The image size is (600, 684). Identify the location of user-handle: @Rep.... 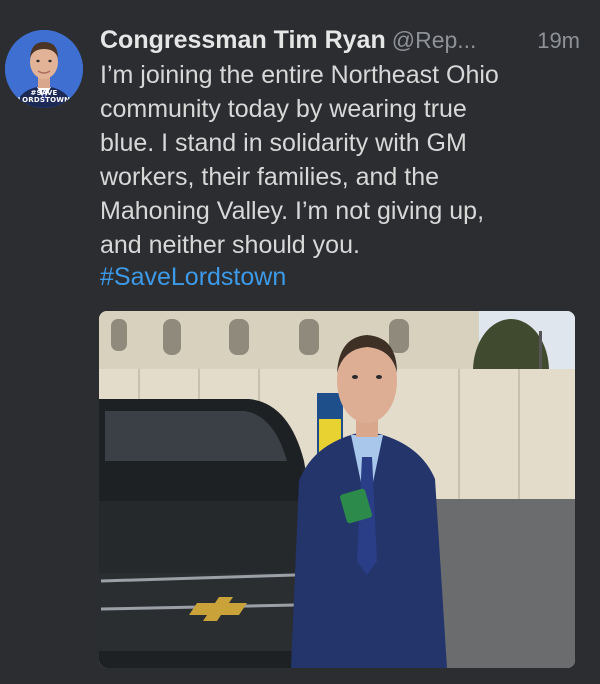
(434, 40).